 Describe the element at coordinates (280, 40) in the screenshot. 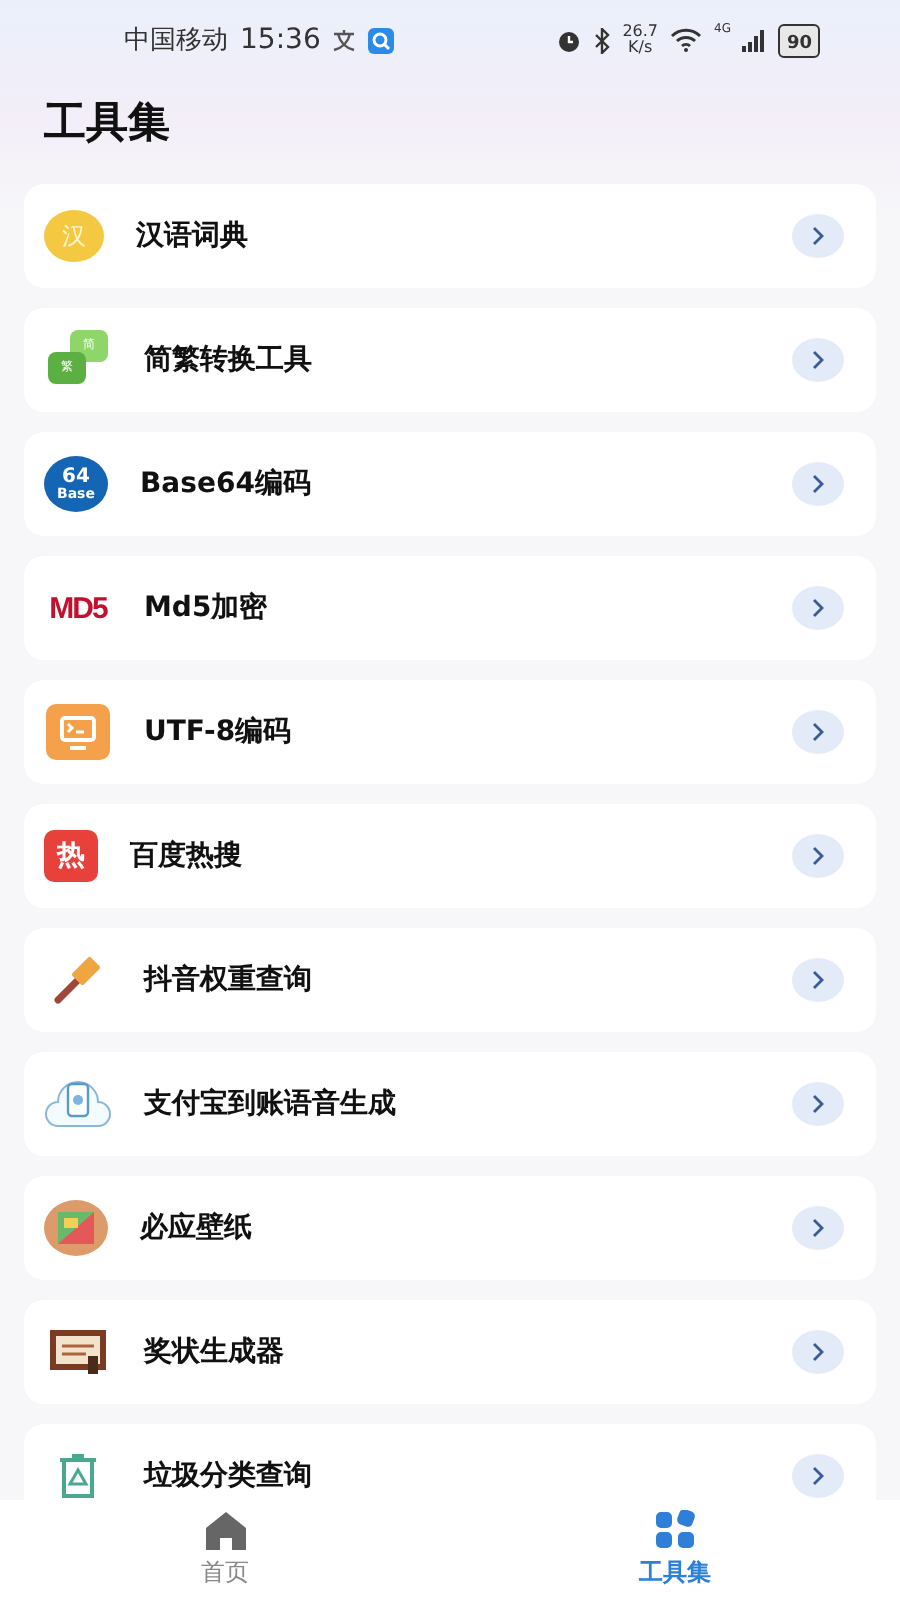

I see `clock-time: 15:36` at that location.